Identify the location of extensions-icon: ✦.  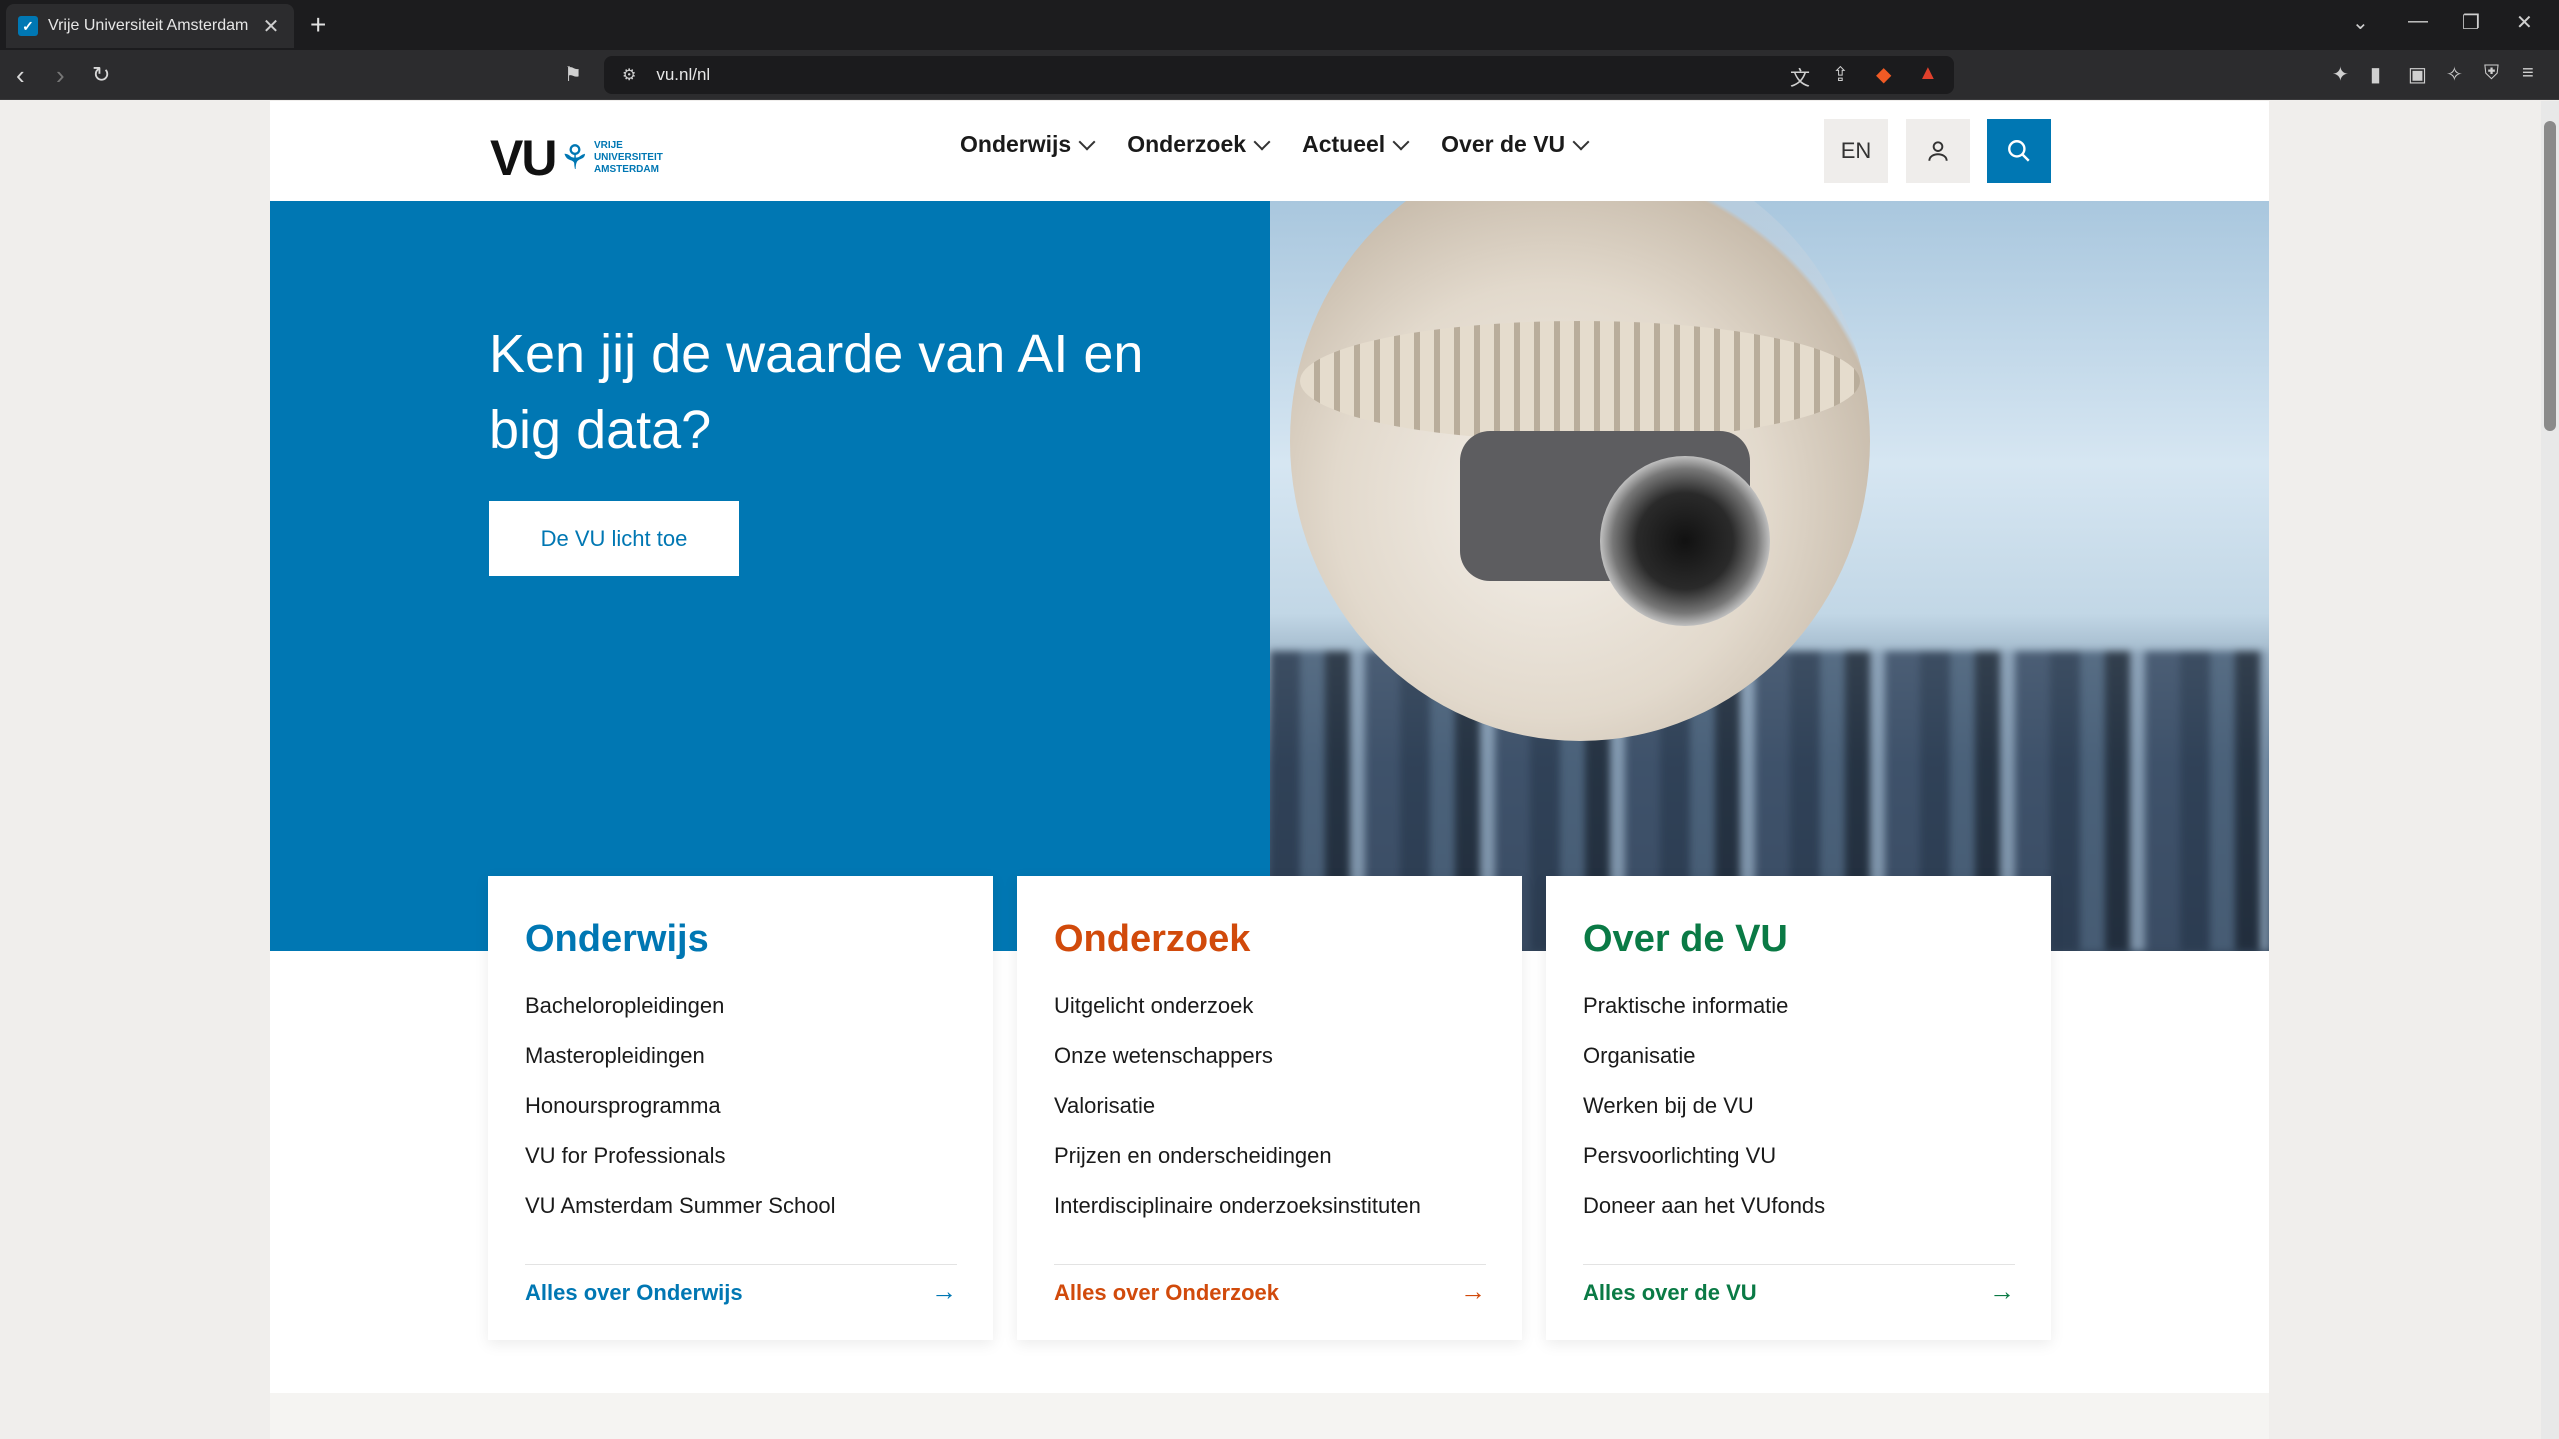
(2340, 74).